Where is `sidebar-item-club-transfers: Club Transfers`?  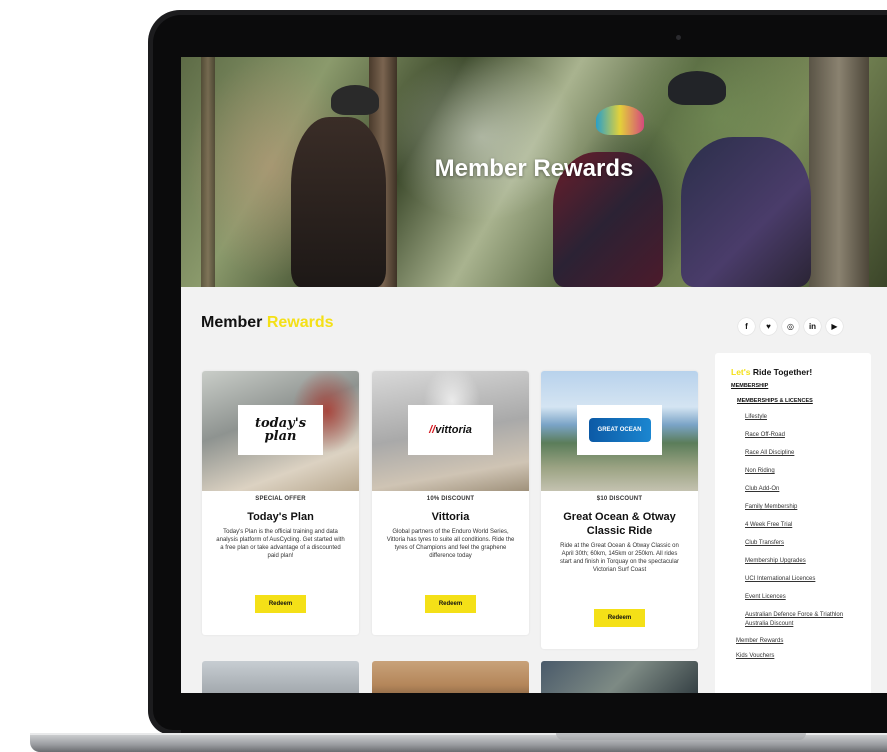
sidebar-item-club-transfers: Club Transfers is located at coordinates (803, 543).